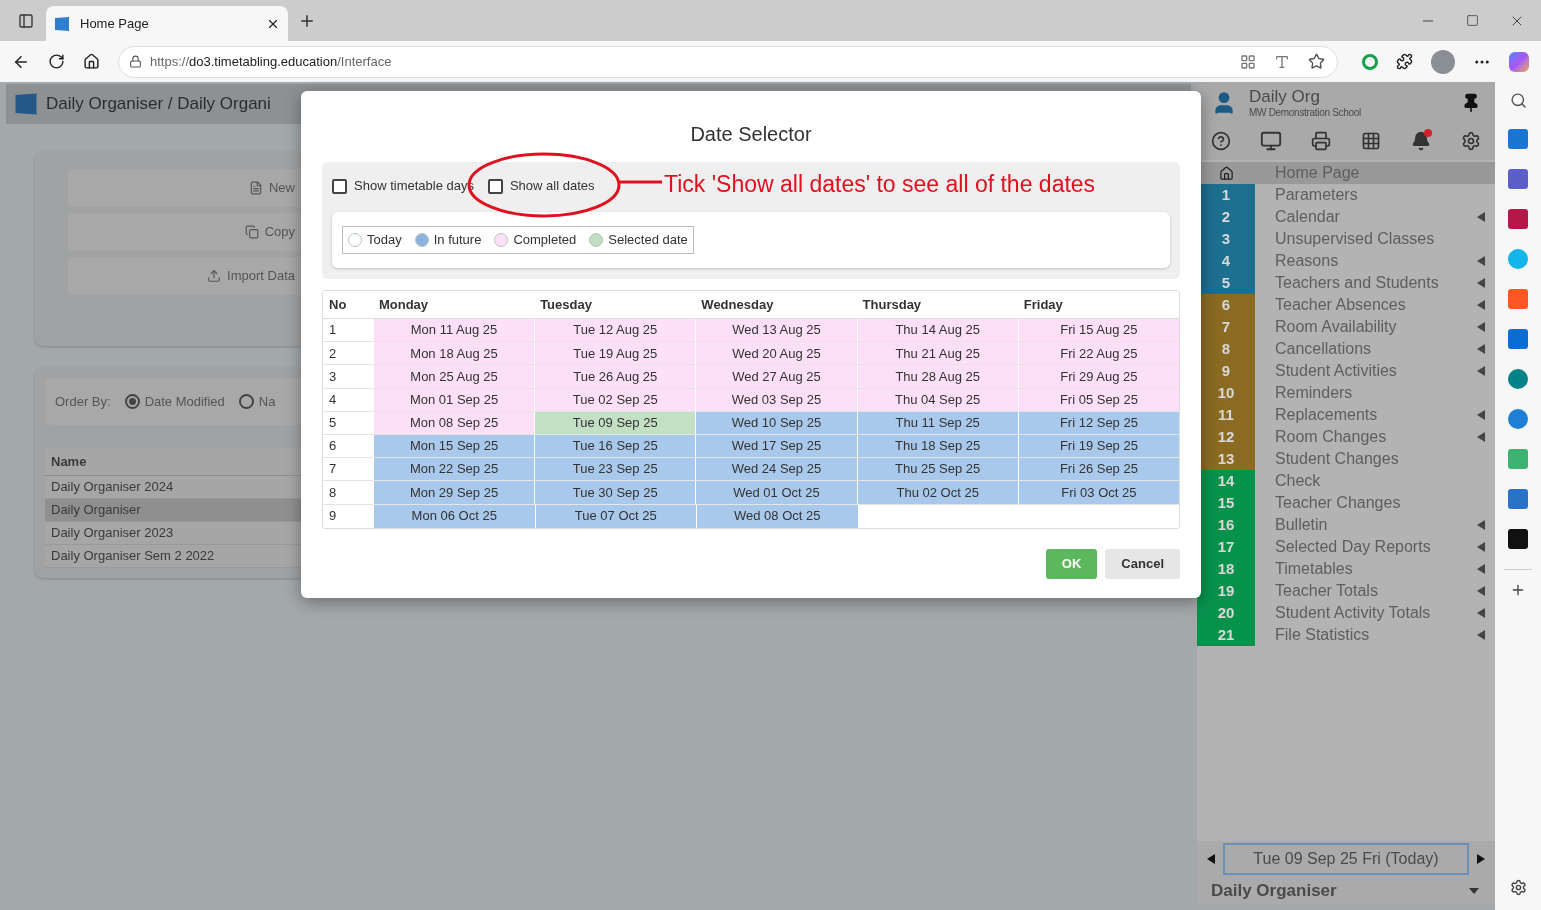  What do you see at coordinates (1271, 141) in the screenshot?
I see `monitor-icon` at bounding box center [1271, 141].